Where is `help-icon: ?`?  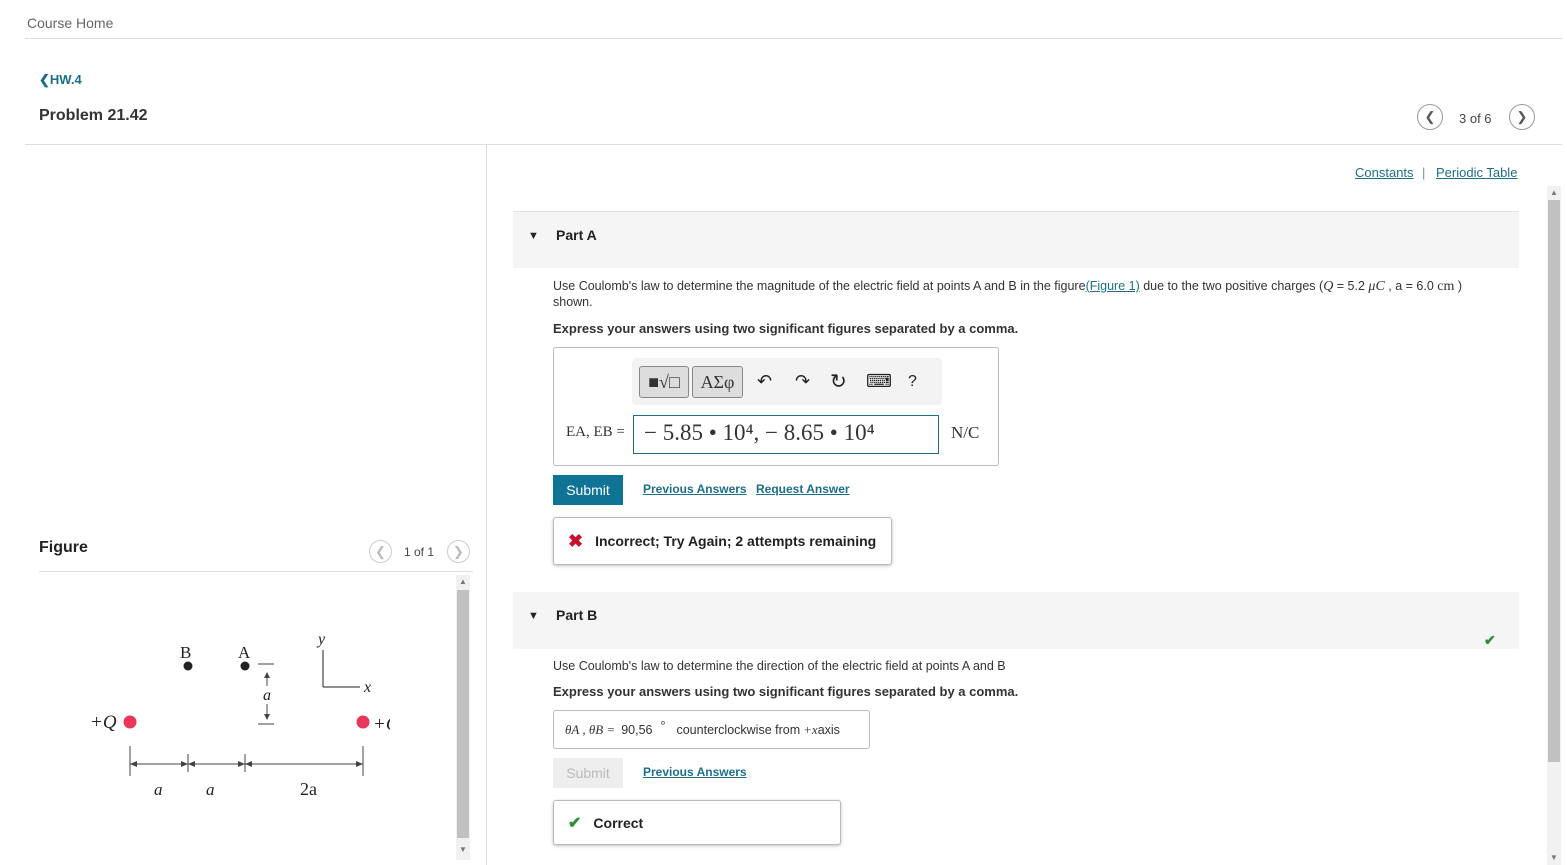 help-icon: ? is located at coordinates (912, 382).